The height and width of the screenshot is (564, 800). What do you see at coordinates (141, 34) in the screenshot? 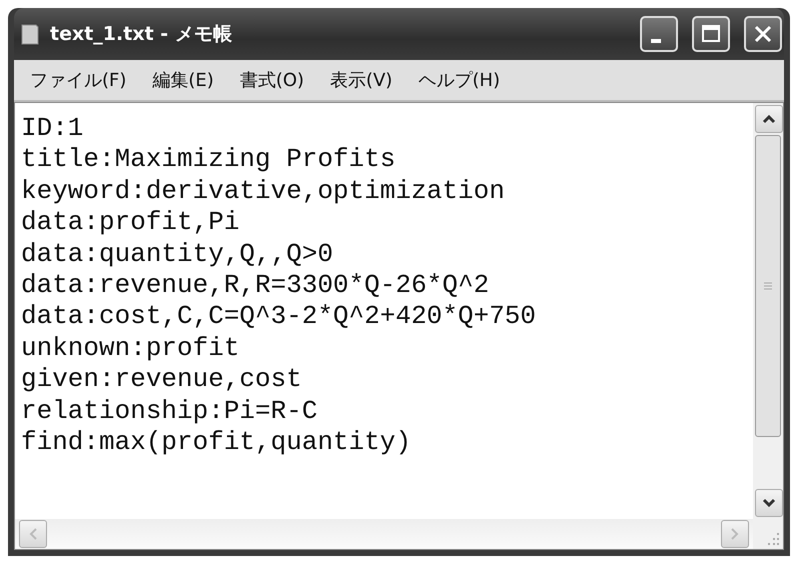
I see `window-title: text_1.txt - メモ帳` at bounding box center [141, 34].